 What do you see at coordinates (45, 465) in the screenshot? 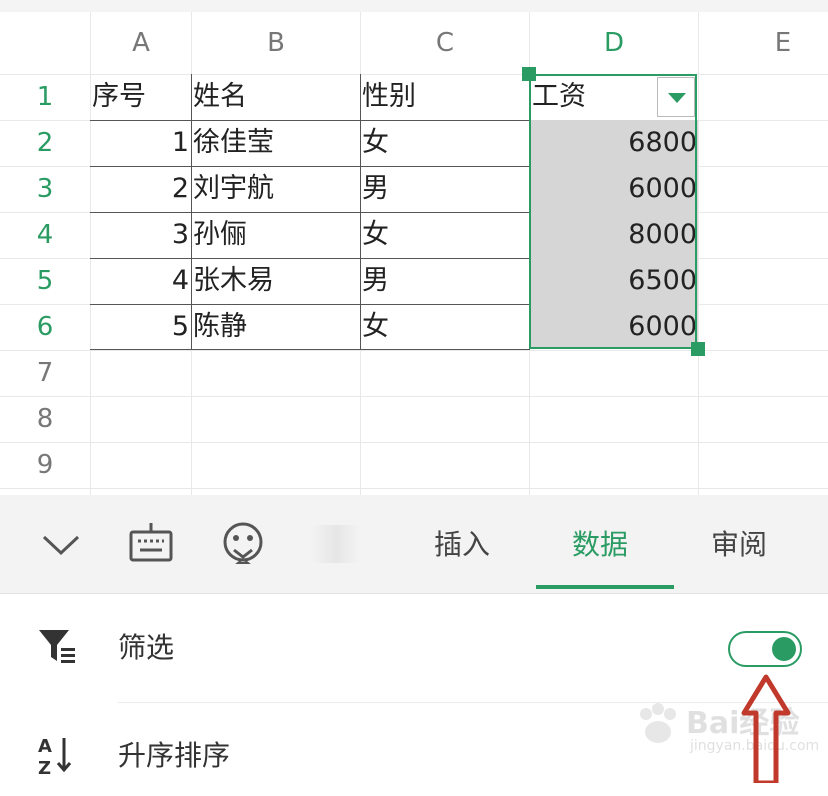
I see `row-header-9: 9` at bounding box center [45, 465].